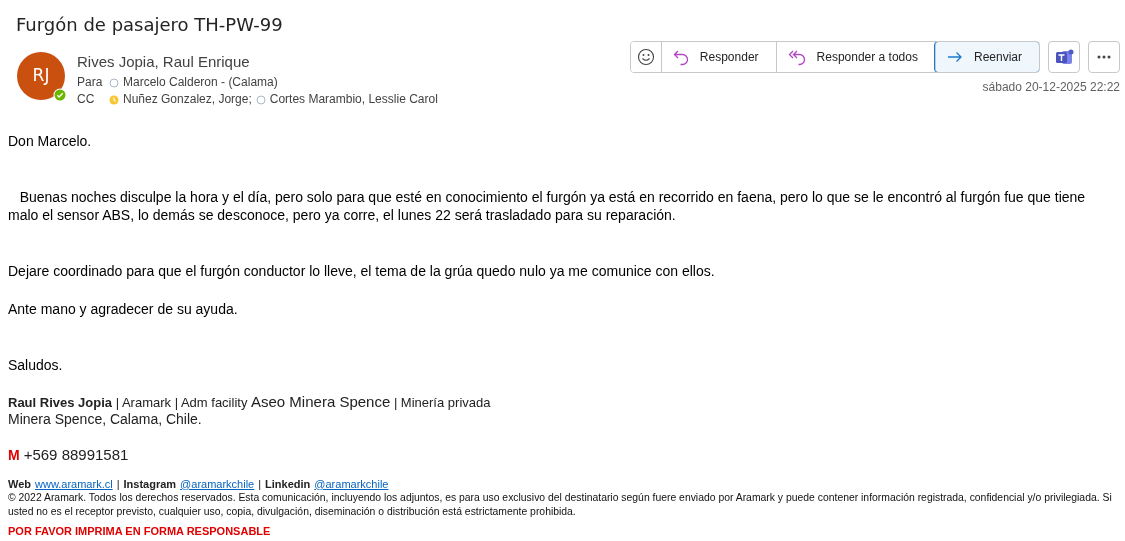 This screenshot has width=1125, height=541. I want to click on teams-button, so click(1064, 57).